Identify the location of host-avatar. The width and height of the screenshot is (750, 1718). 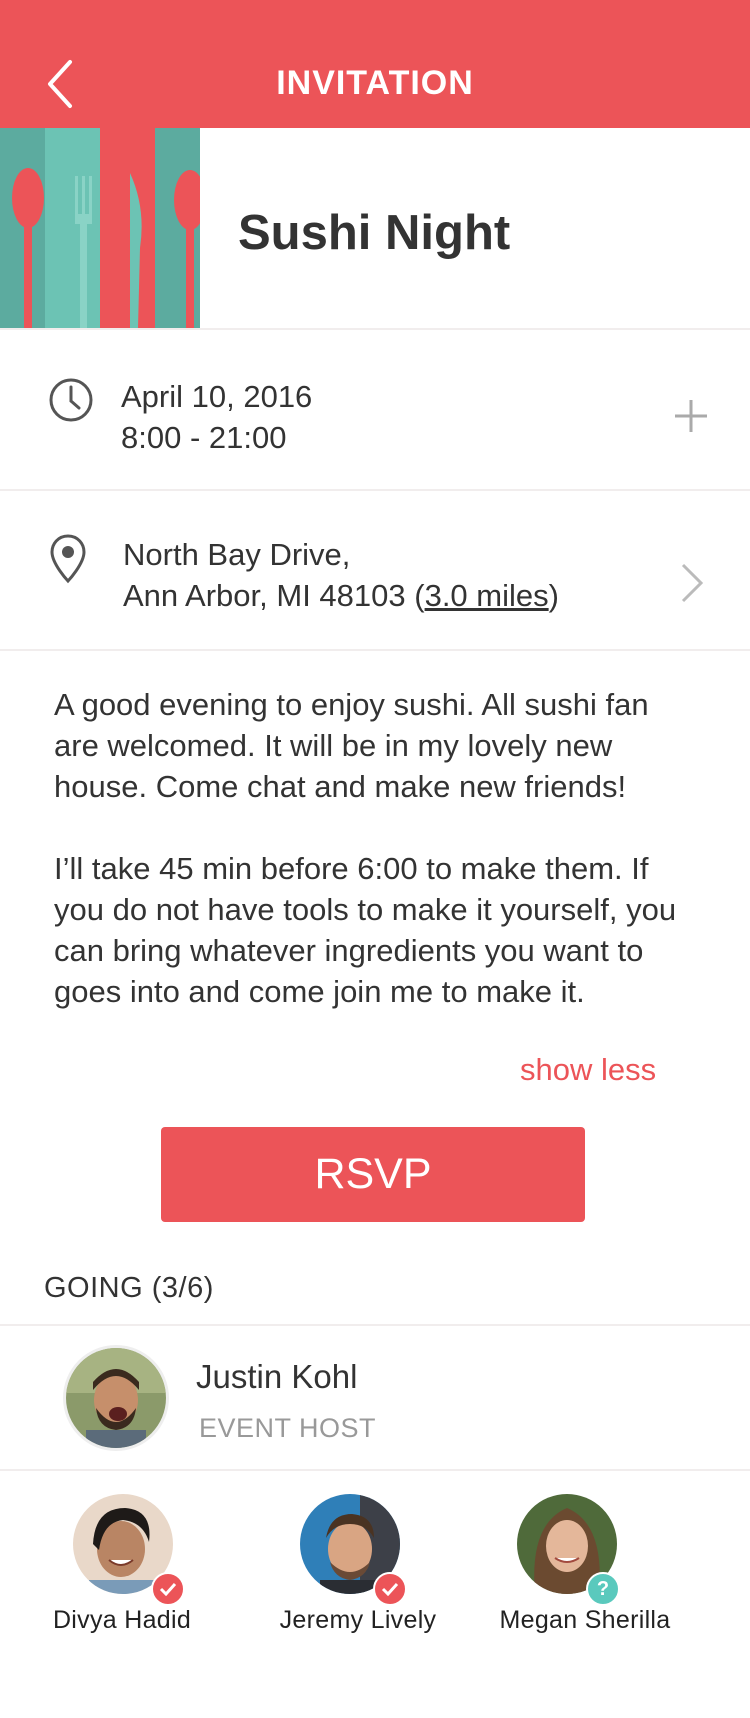
(116, 1398).